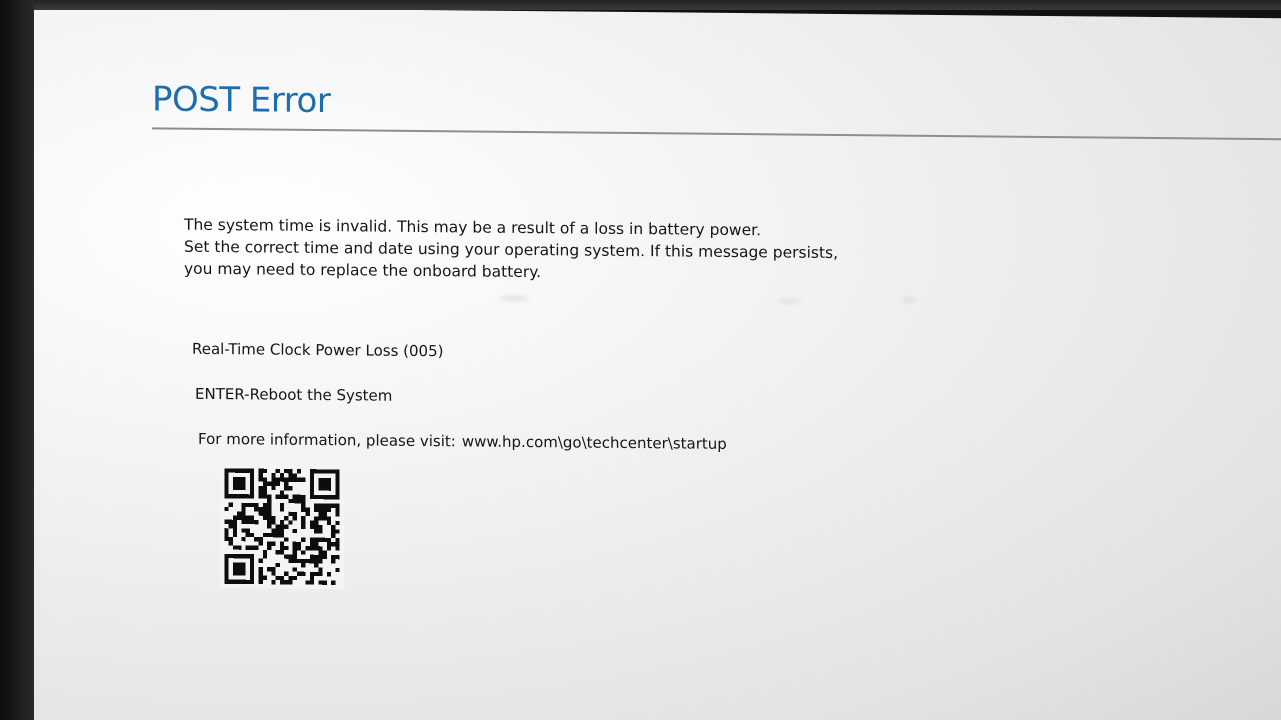  Describe the element at coordinates (293, 395) in the screenshot. I see `enter-reboot-option: ENTER-Reboot the System` at that location.